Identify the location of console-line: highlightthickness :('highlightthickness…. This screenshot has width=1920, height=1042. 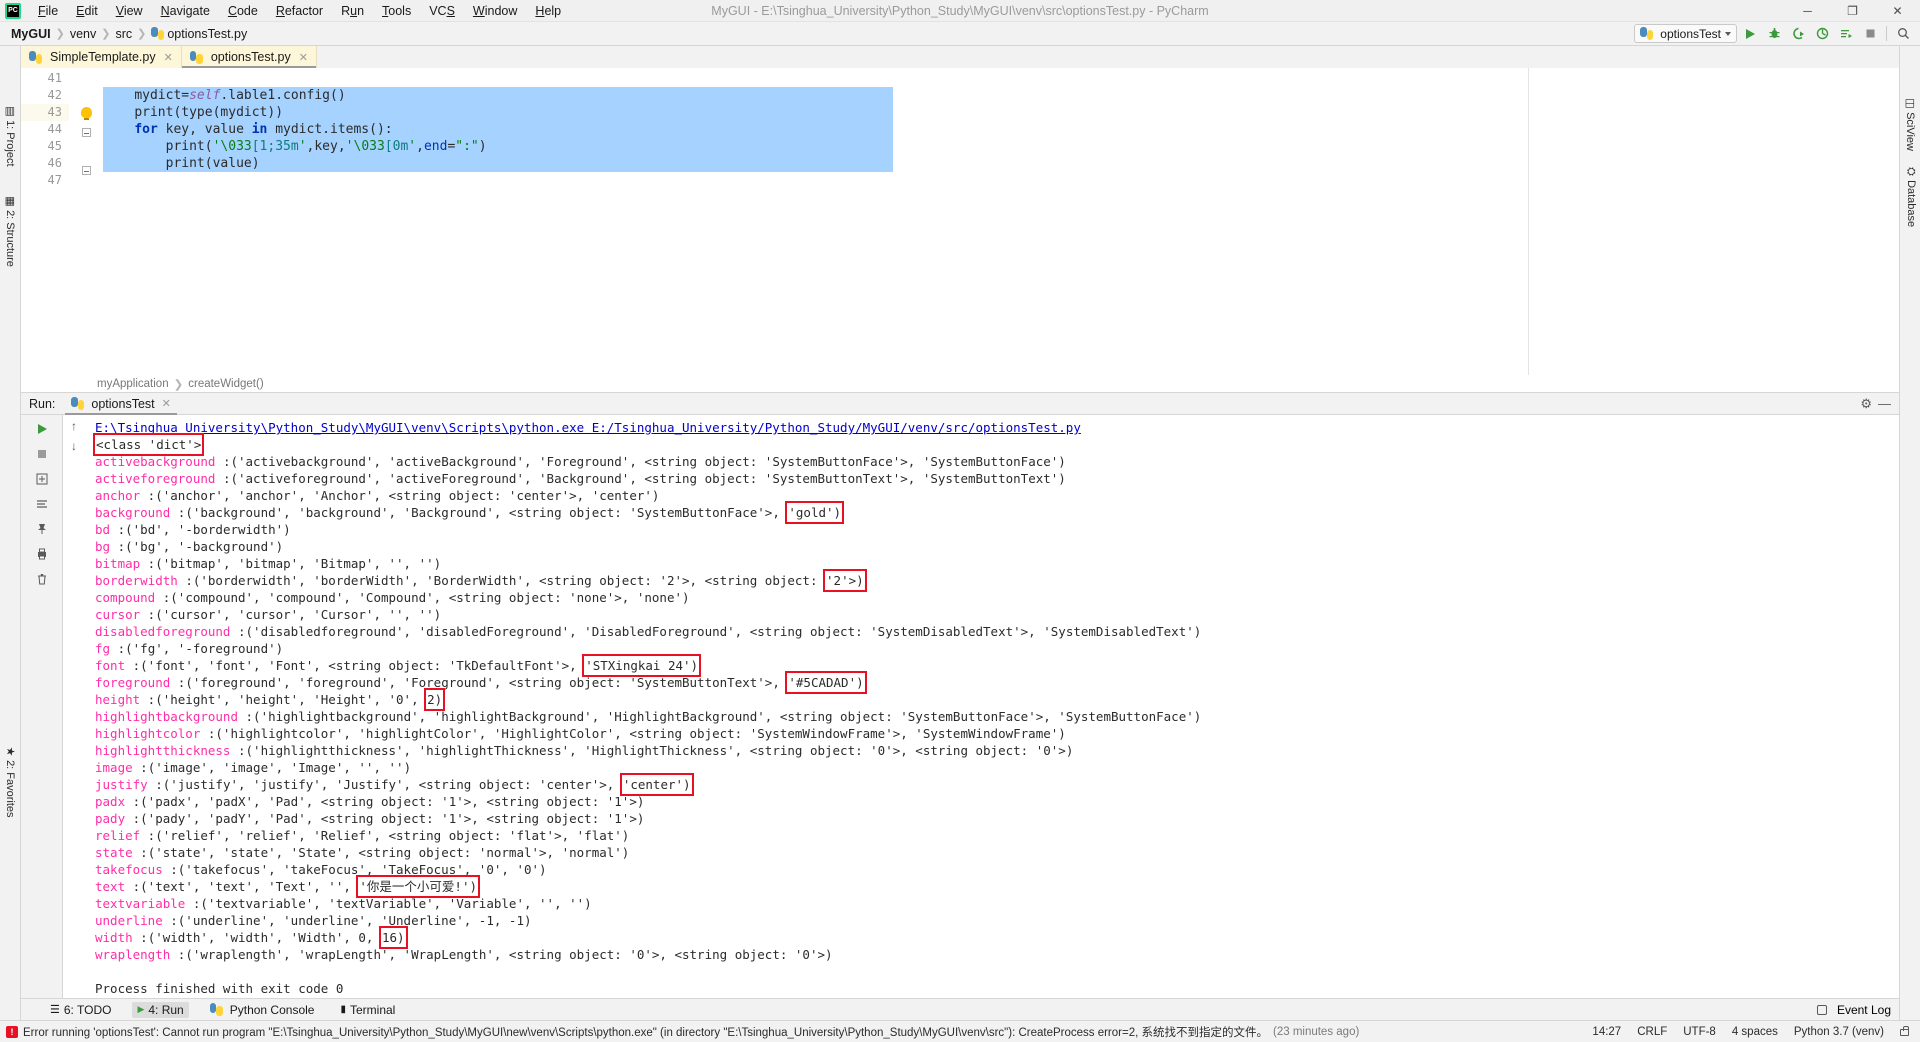
(997, 750).